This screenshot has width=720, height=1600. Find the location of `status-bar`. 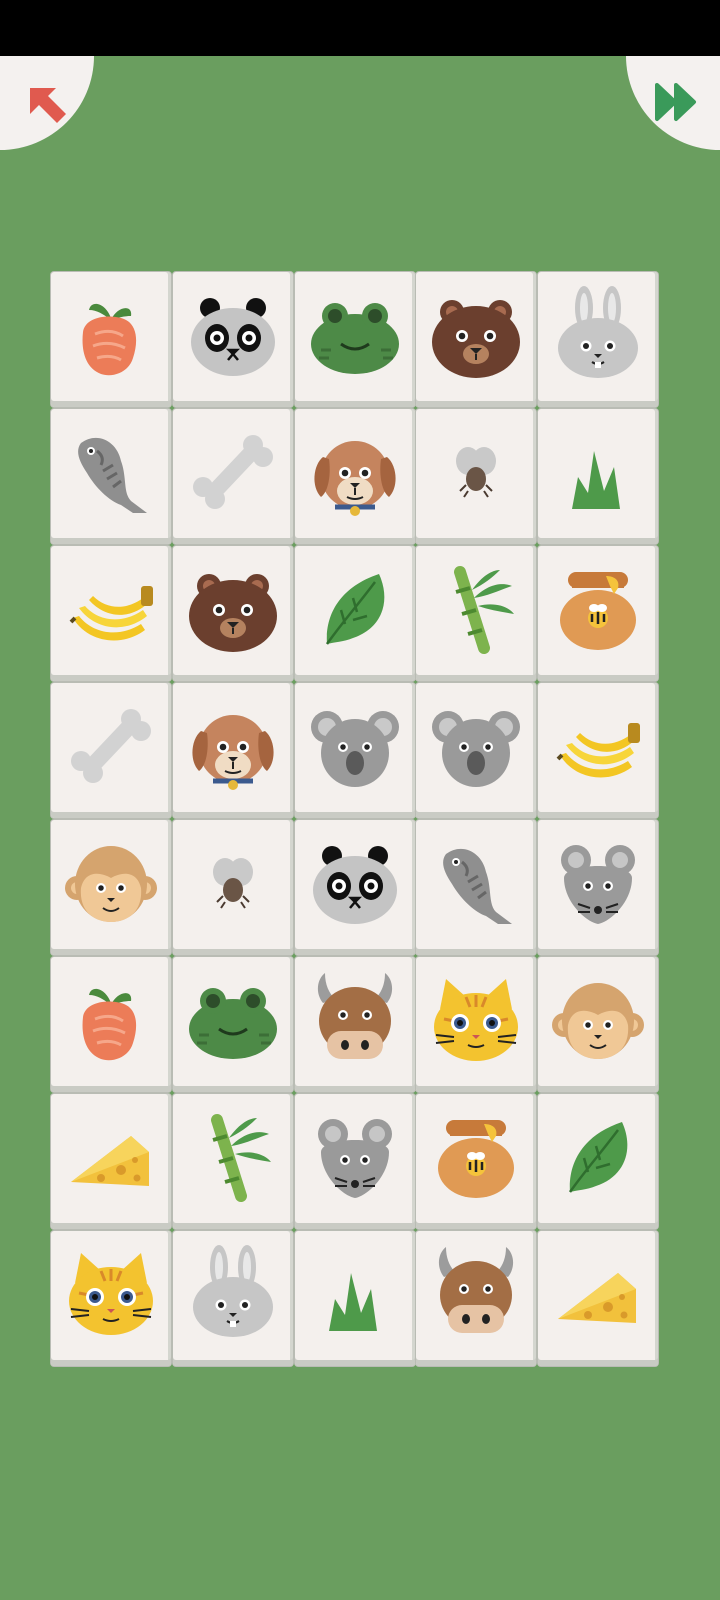

status-bar is located at coordinates (360, 28).